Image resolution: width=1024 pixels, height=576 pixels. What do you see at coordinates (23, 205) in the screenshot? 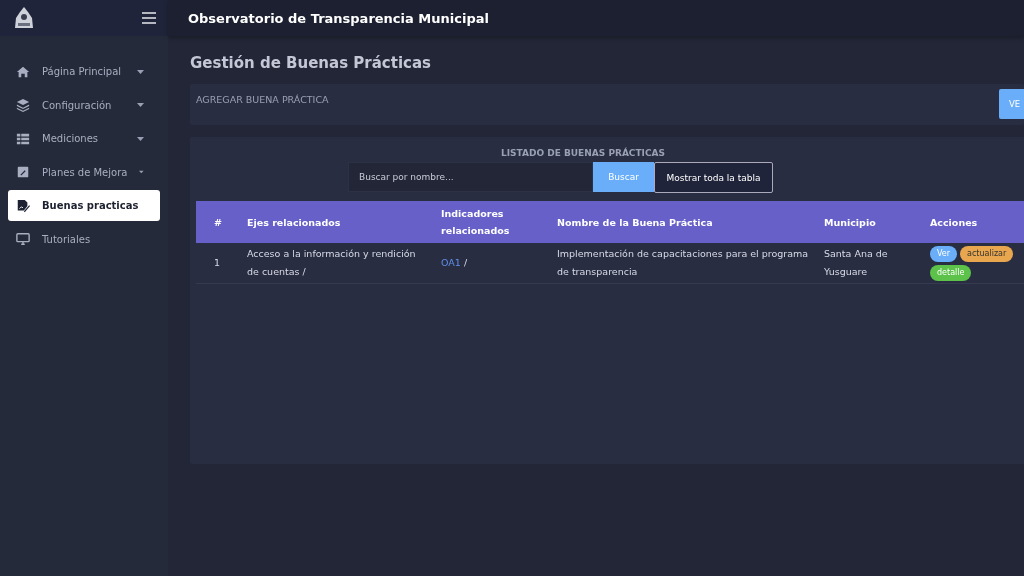
I see `document-icon` at bounding box center [23, 205].